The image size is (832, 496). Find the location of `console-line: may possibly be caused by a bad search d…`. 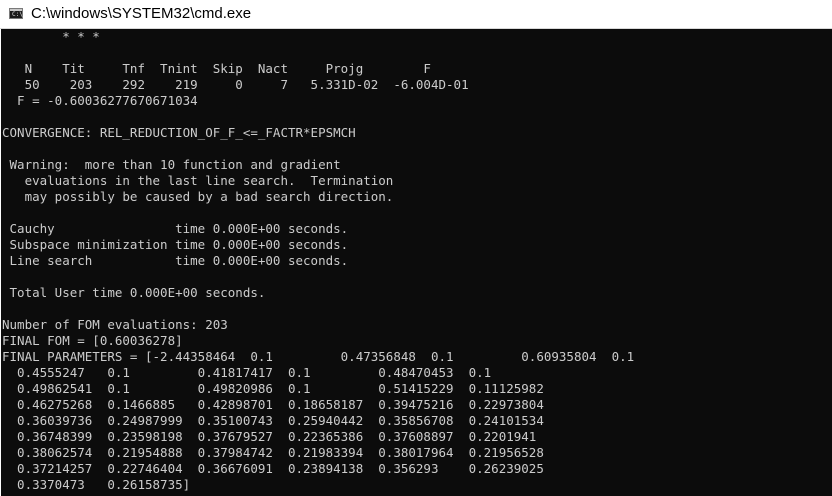

console-line: may possibly be caused by a bad search d… is located at coordinates (198, 196).